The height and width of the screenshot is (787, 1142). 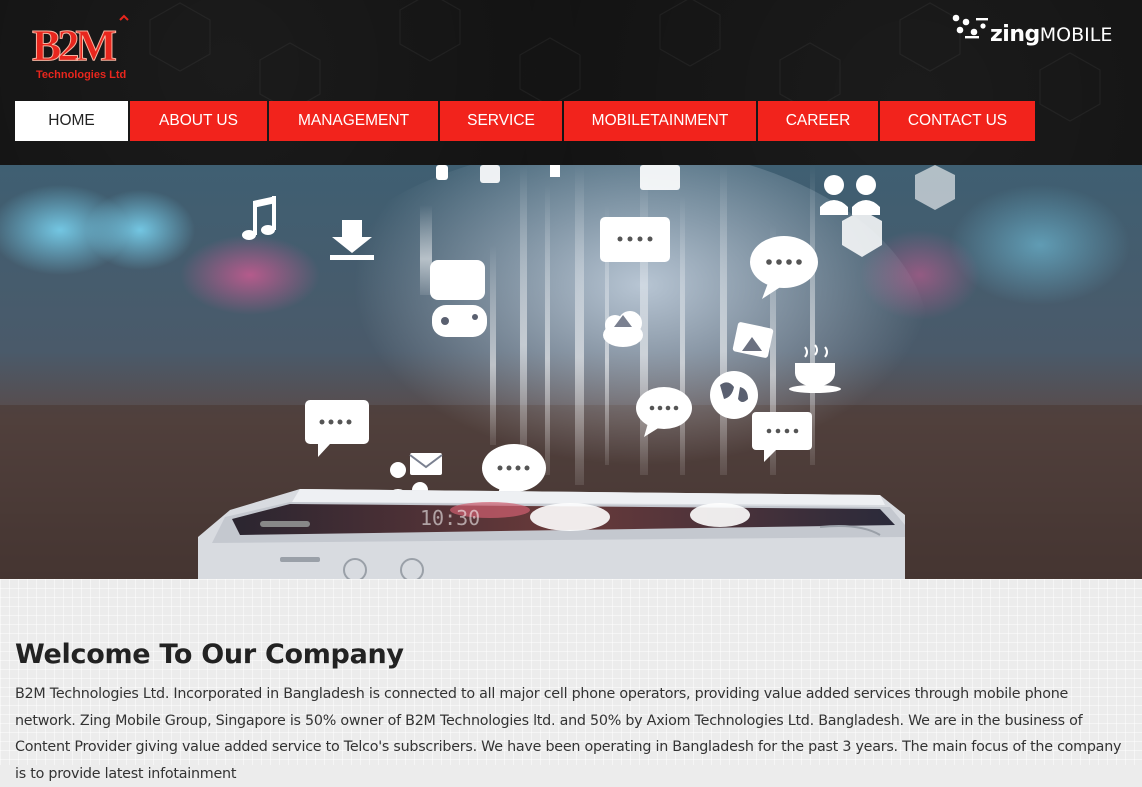 I want to click on phone-time: 10:30, so click(x=450, y=518).